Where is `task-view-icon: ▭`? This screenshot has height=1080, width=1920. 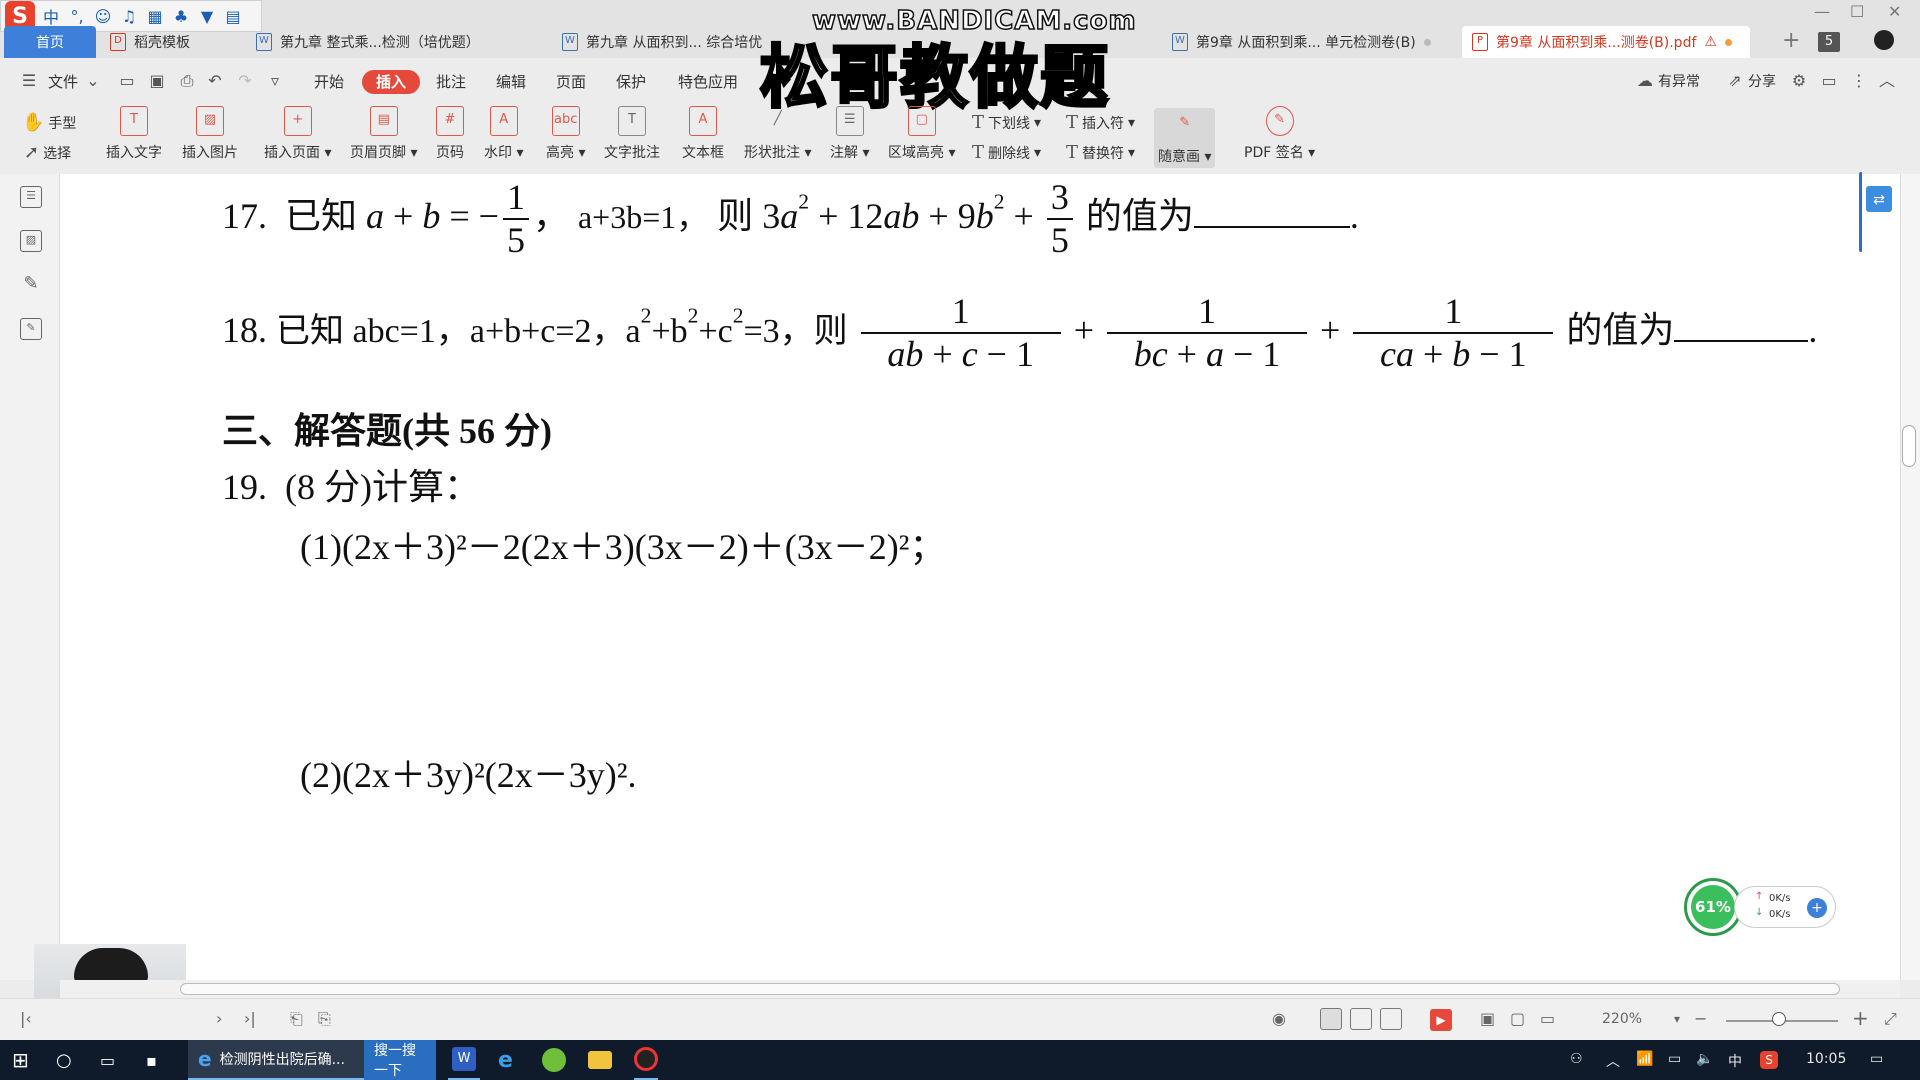
task-view-icon: ▭ is located at coordinates (107, 1060).